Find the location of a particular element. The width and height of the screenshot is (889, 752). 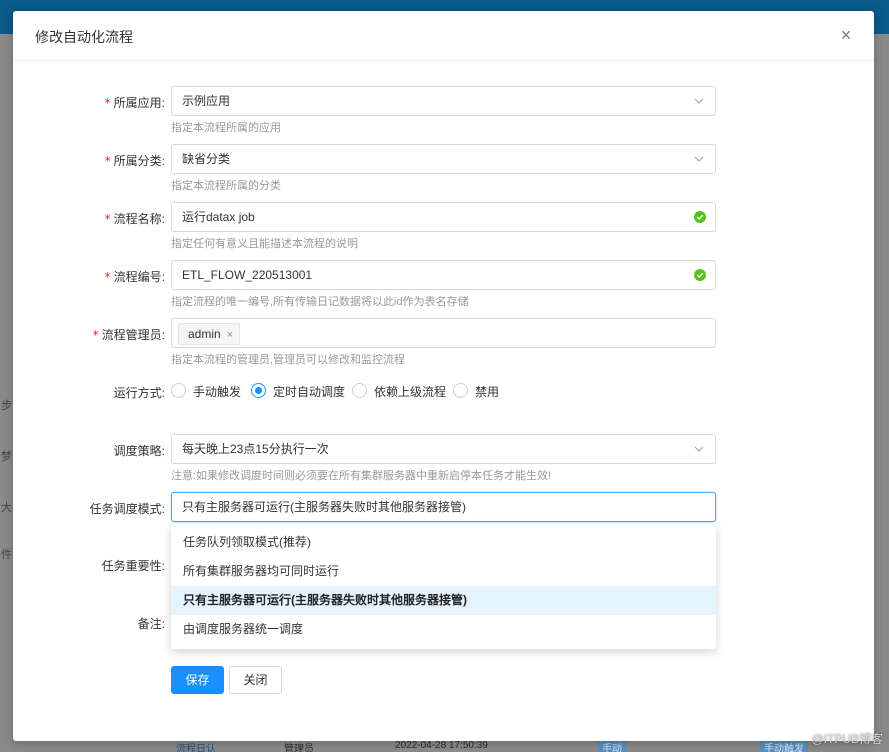

schedule-label: 调度策略: is located at coordinates (139, 451).